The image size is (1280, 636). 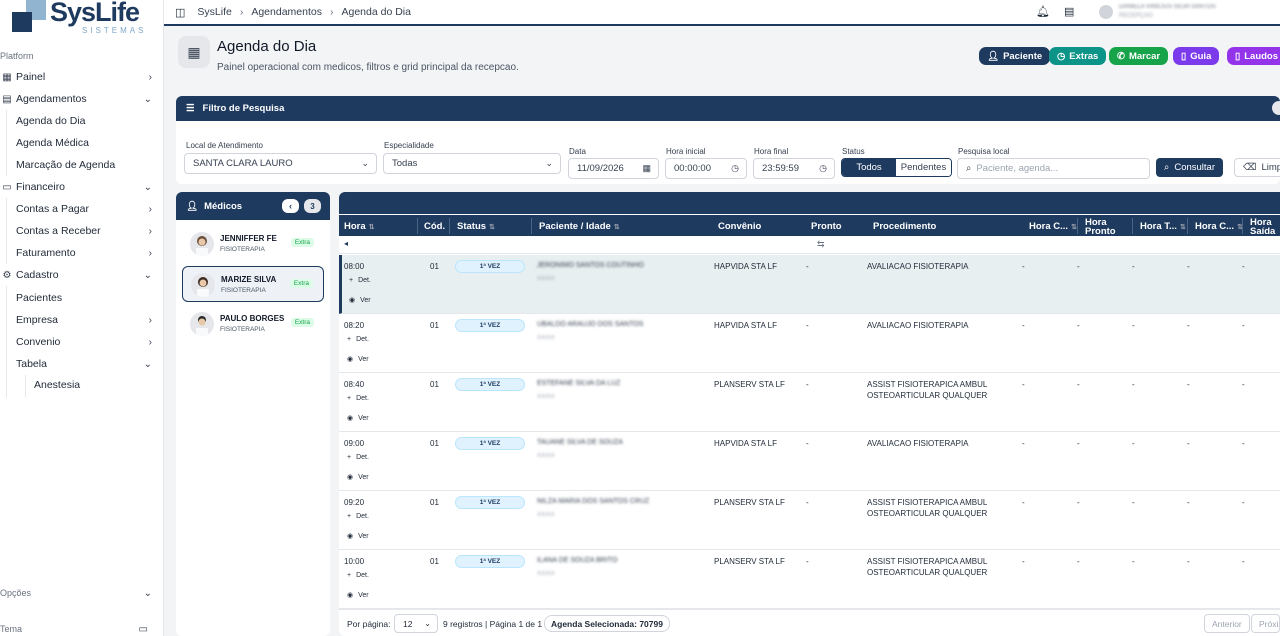 I want to click on data-input: 11/09/2026 ▦, so click(x=613, y=168).